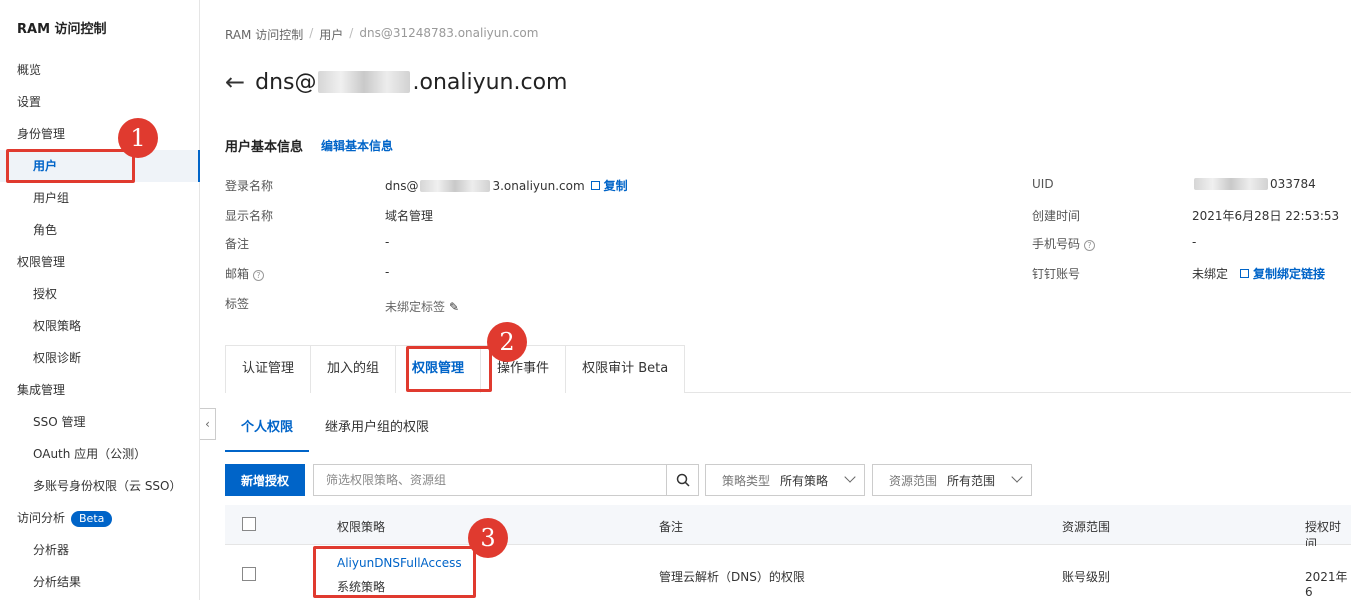 This screenshot has height=600, width=1351. What do you see at coordinates (490, 480) in the screenshot?
I see `search-input` at bounding box center [490, 480].